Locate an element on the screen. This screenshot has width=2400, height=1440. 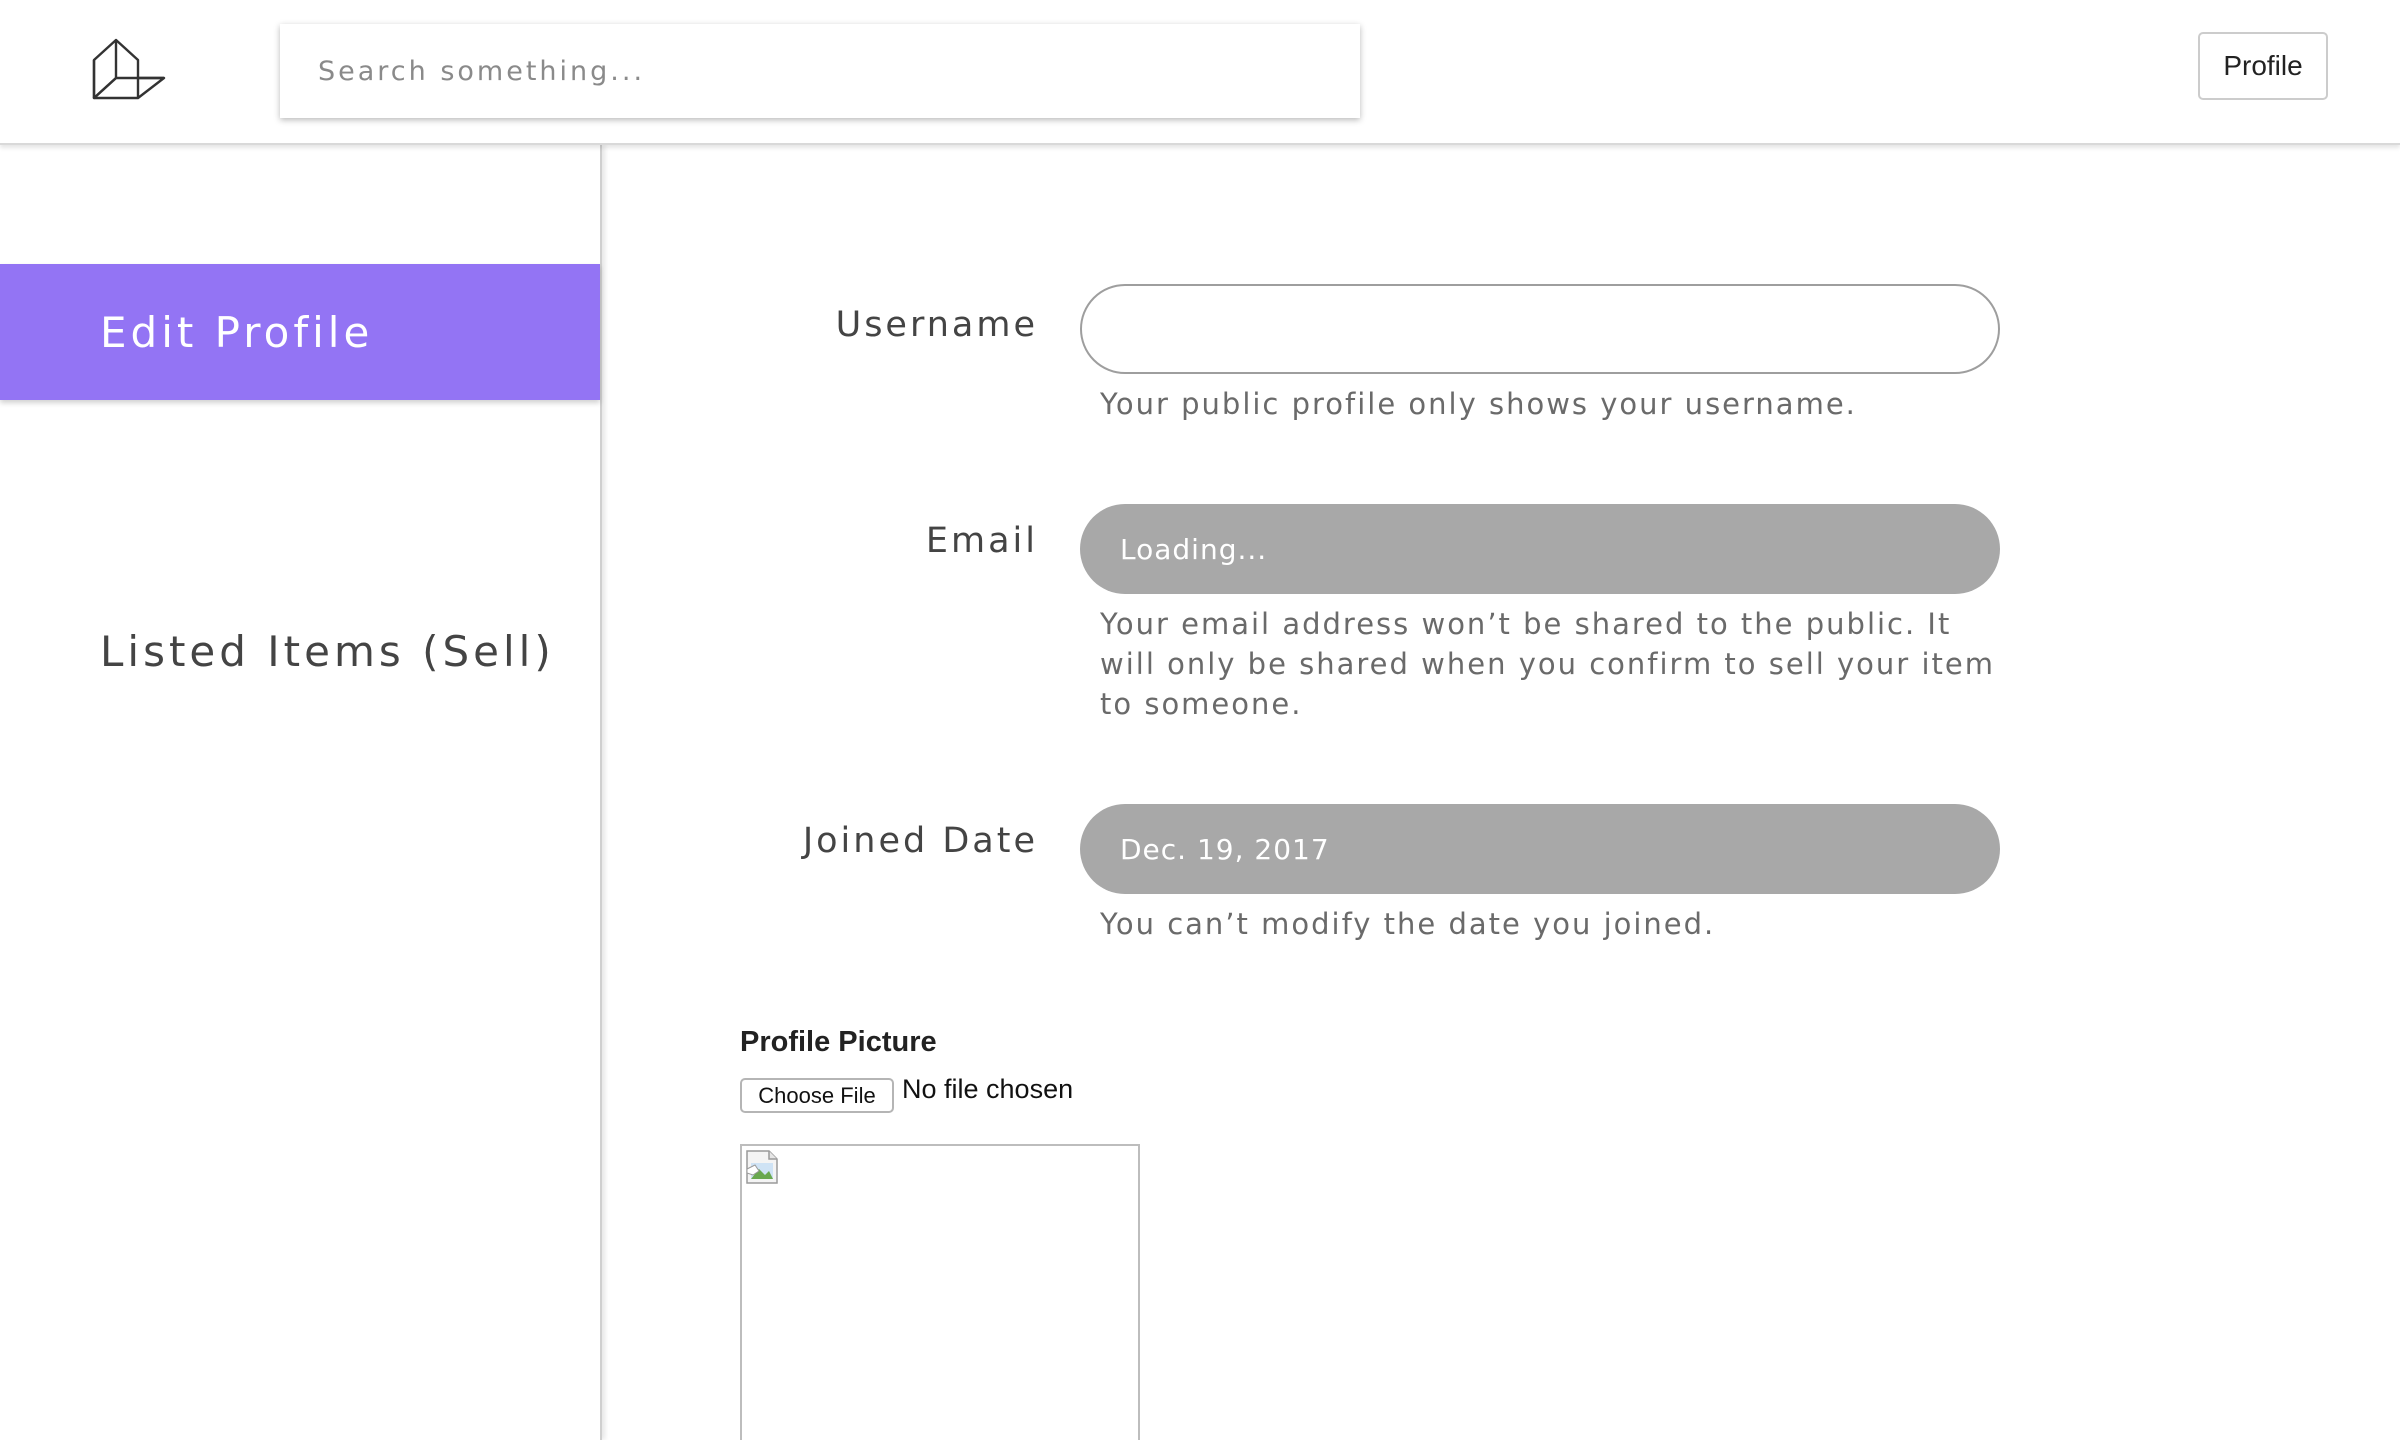
username-label: Username is located at coordinates (936, 325).